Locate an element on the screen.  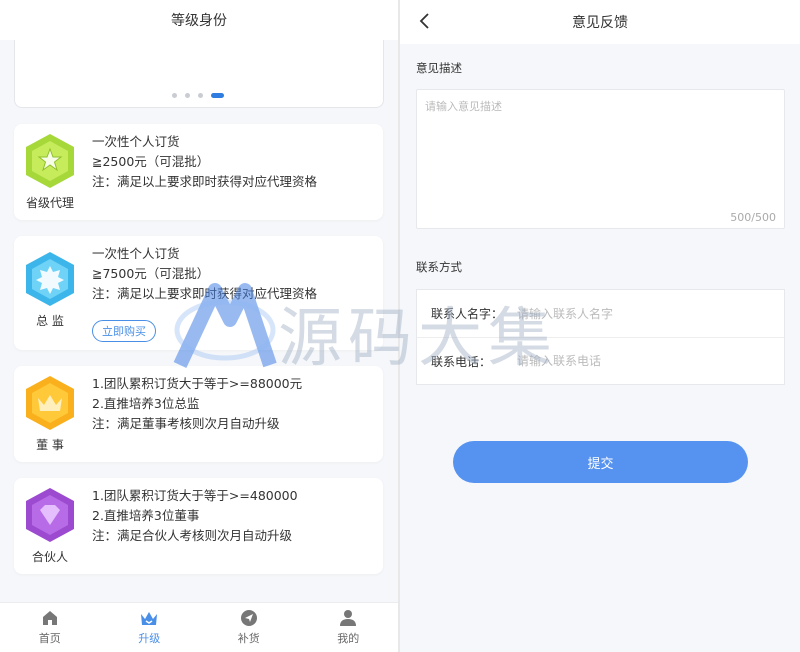
tab-upgrade: 升级 is located at coordinates (150, 627).